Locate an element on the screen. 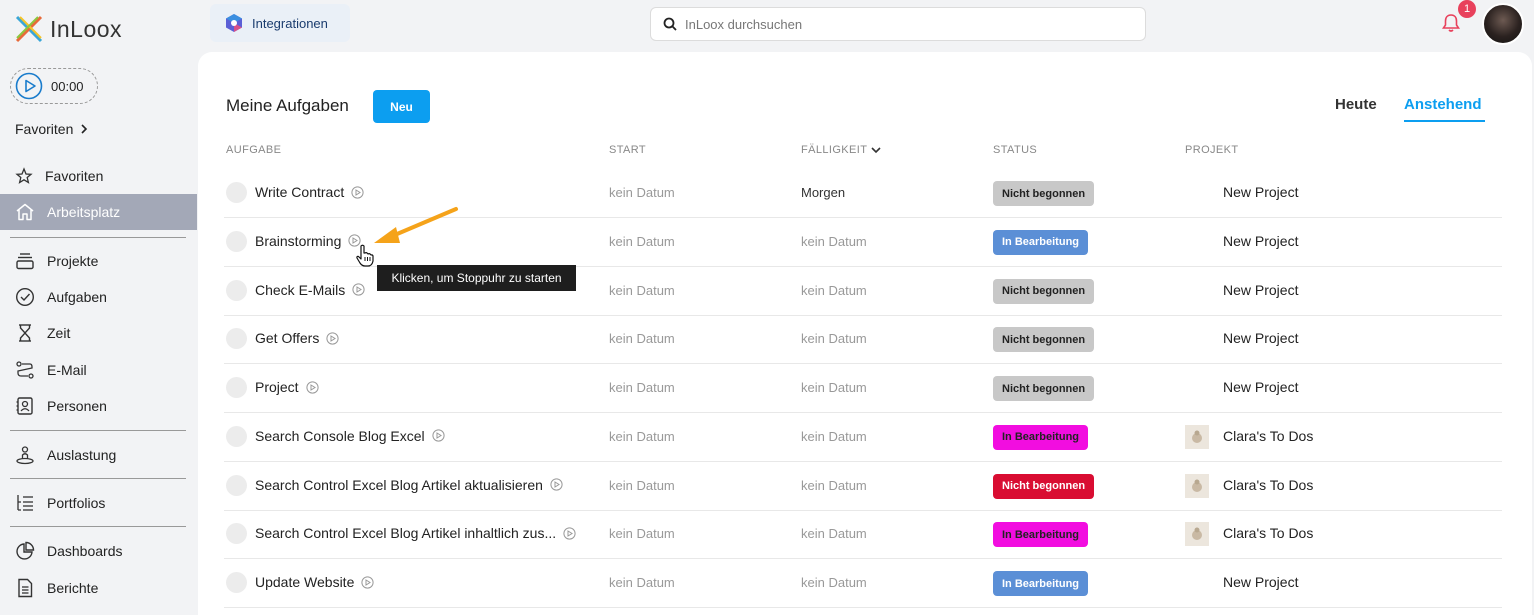 The width and height of the screenshot is (1534, 615). sidebar-item-label: Favoriten is located at coordinates (74, 176).